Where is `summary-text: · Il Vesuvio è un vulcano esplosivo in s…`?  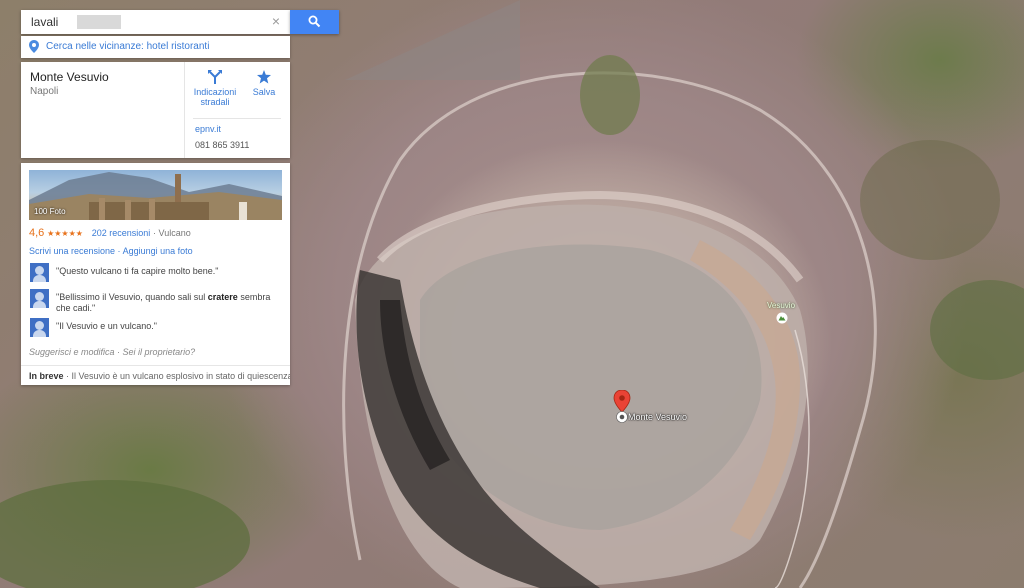 summary-text: · Il Vesuvio è un vulcano esplosivo in s… is located at coordinates (176, 376).